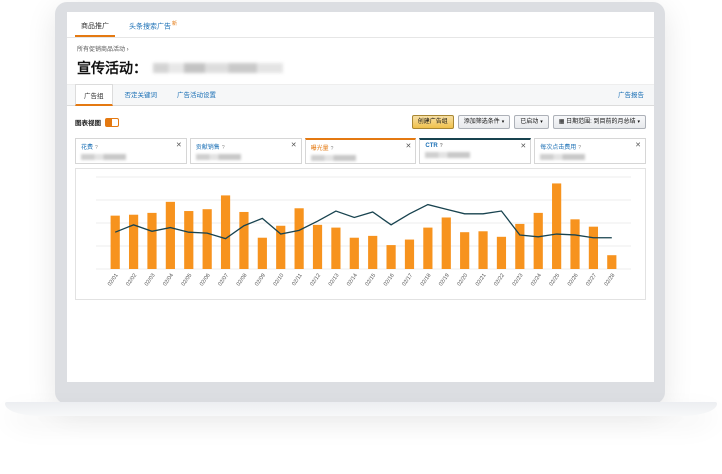 The width and height of the screenshot is (722, 474). Describe the element at coordinates (591, 280) in the screenshot. I see `x-tick-label: 02/27` at that location.